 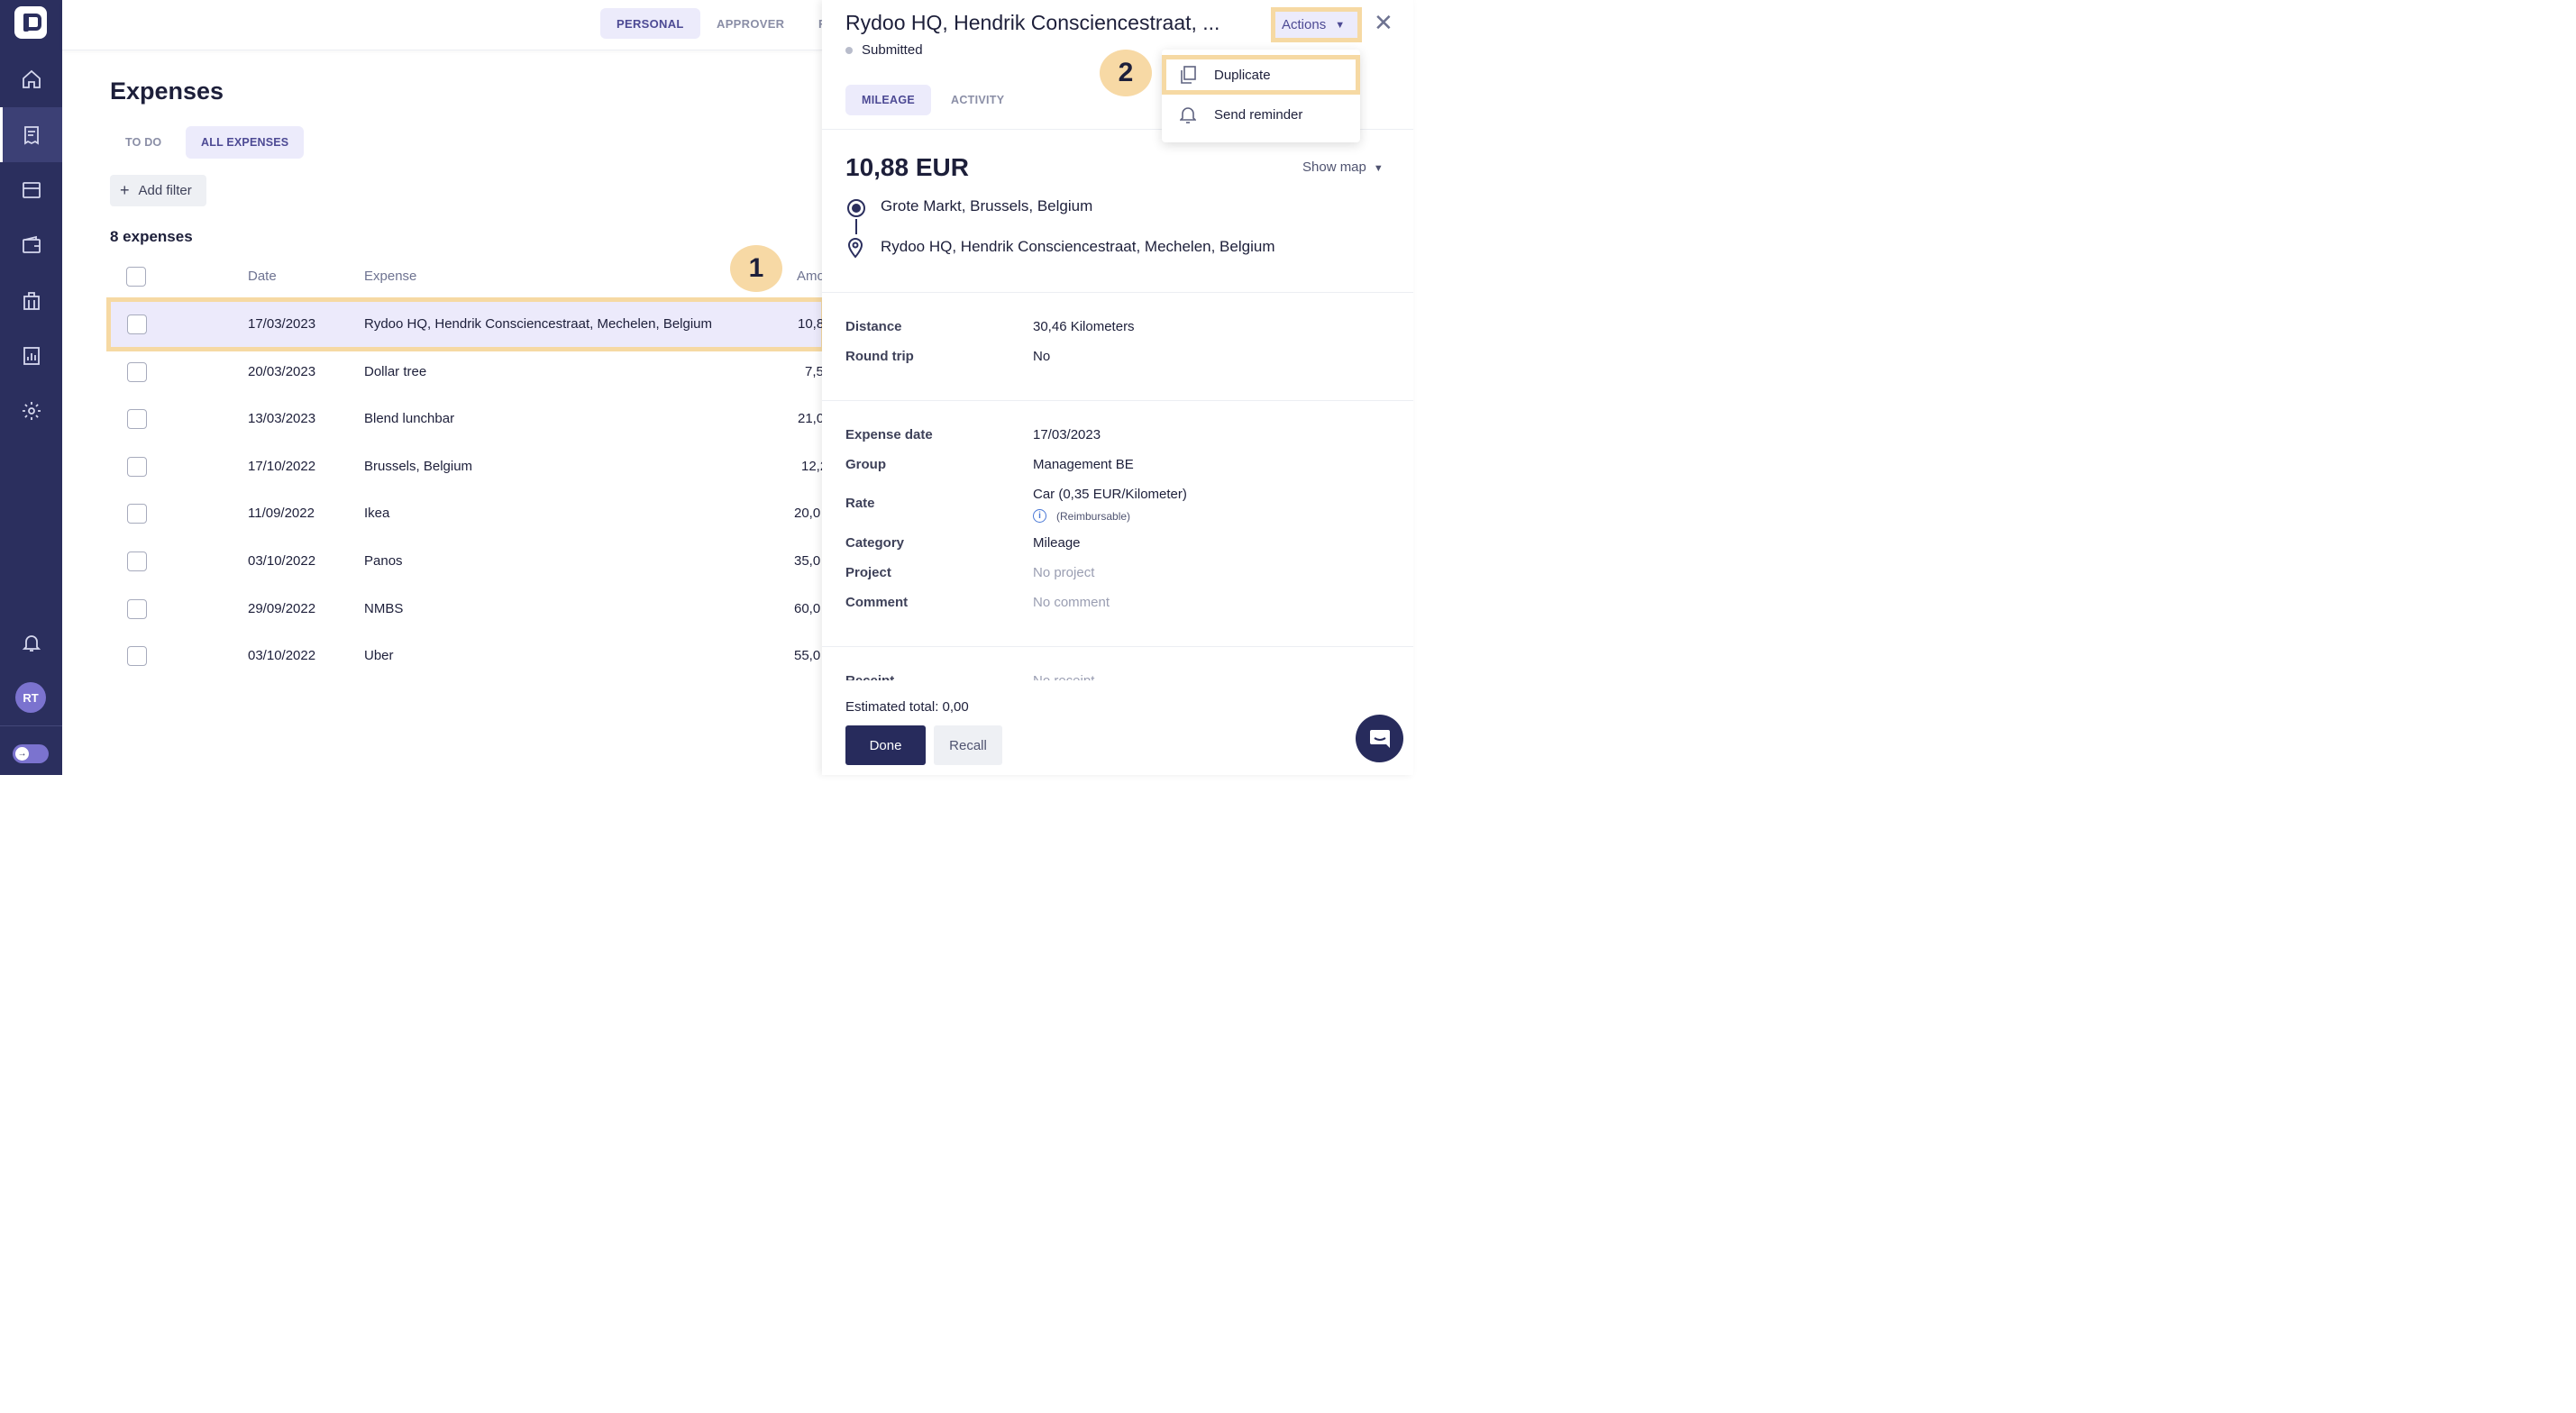 What do you see at coordinates (978, 100) in the screenshot?
I see `tab-activity: ACTIVITY` at bounding box center [978, 100].